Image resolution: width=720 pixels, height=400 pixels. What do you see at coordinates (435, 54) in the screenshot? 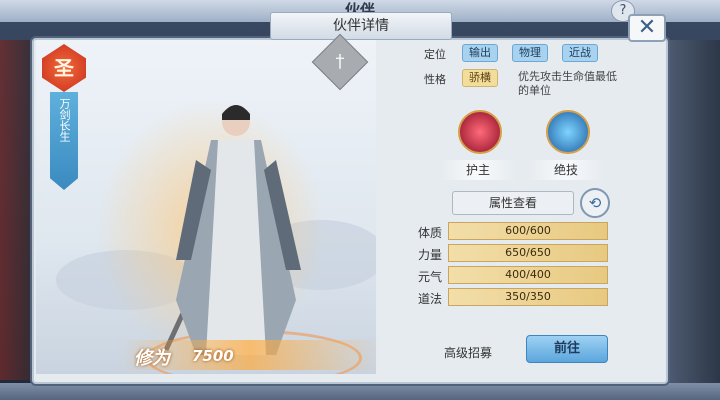
I see `position-label: 定位` at bounding box center [435, 54].